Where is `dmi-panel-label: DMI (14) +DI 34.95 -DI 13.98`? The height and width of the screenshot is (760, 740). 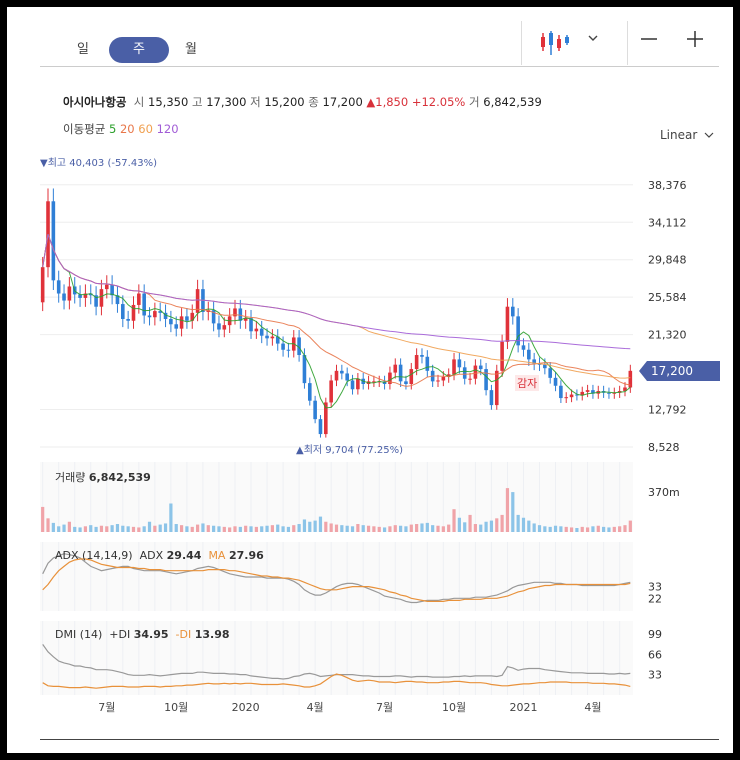 dmi-panel-label: DMI (14) +DI 34.95 -DI 13.98 is located at coordinates (142, 634).